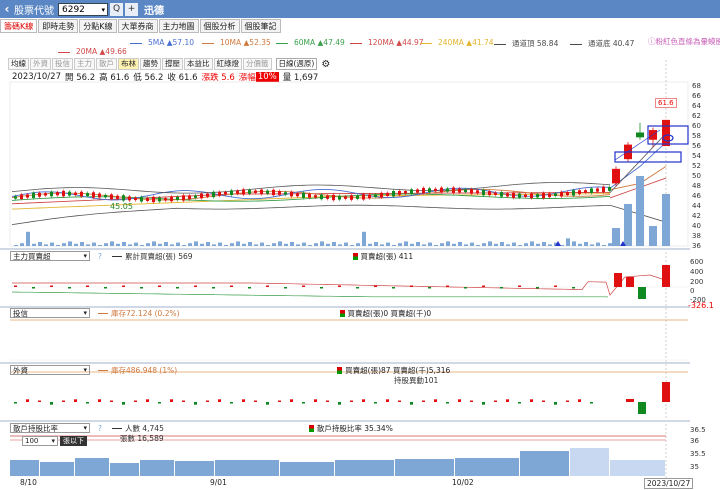  Describe the element at coordinates (50, 370) in the screenshot. I see `foreign-select: 外資` at that location.